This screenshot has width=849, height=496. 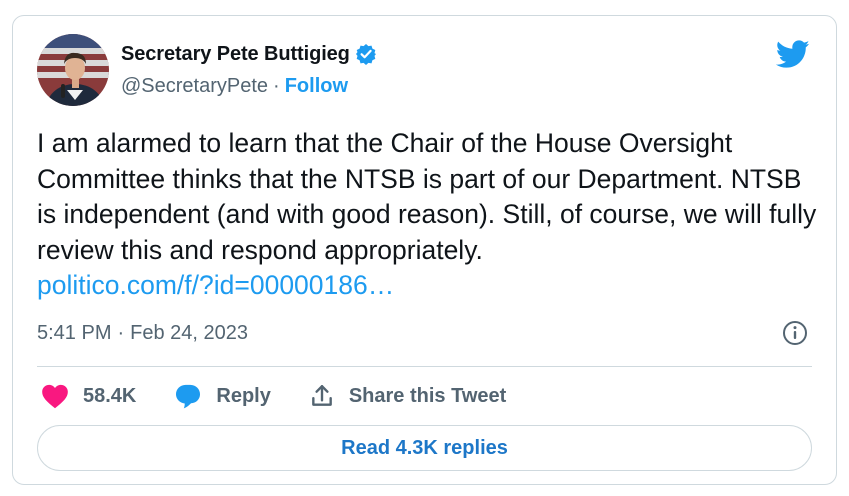 I want to click on author-display-name: Secretary Pete Buttigieg, so click(x=235, y=54).